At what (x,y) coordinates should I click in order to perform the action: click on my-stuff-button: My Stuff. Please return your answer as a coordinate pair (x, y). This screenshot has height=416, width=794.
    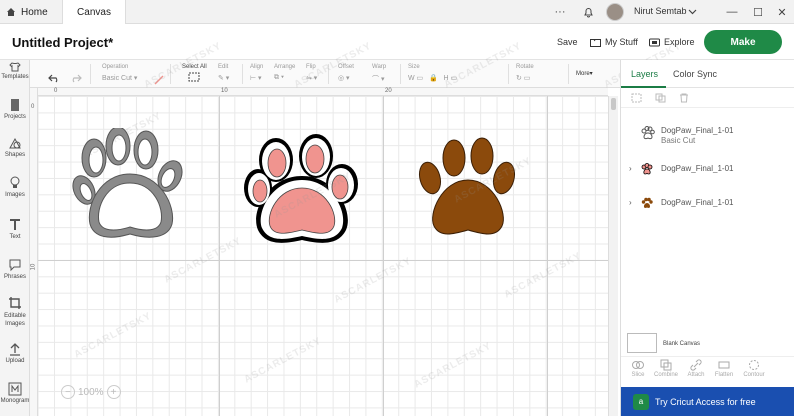
    Looking at the image, I should click on (614, 42).